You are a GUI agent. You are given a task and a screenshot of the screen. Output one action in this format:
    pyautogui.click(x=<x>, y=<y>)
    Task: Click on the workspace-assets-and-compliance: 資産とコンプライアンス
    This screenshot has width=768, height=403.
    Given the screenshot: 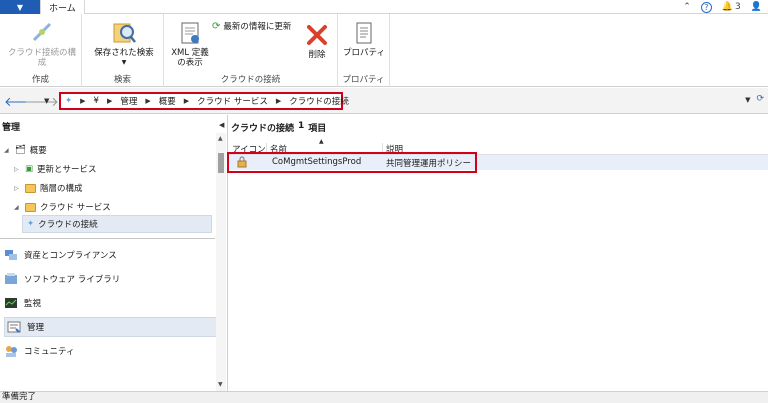 What is the action you would take?
    pyautogui.click(x=60, y=255)
    